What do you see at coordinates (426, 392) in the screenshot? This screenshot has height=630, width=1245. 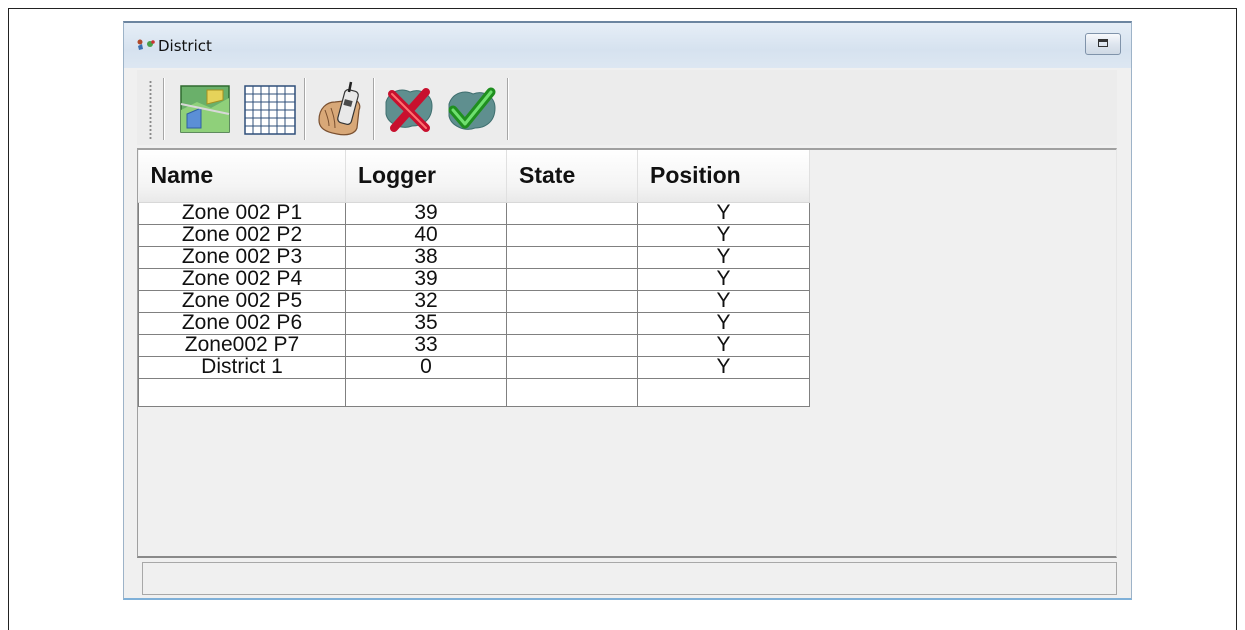 I see `cell-logger` at bounding box center [426, 392].